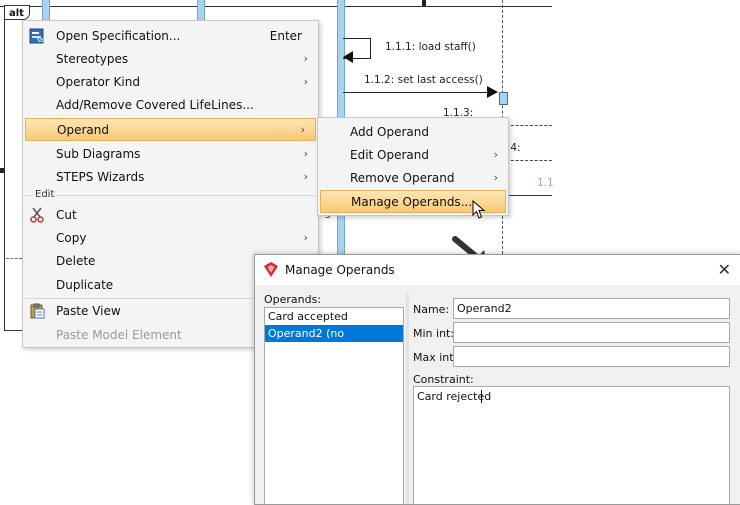 The height and width of the screenshot is (505, 740). I want to click on submenu-item-label: Edit Operand, so click(390, 155).